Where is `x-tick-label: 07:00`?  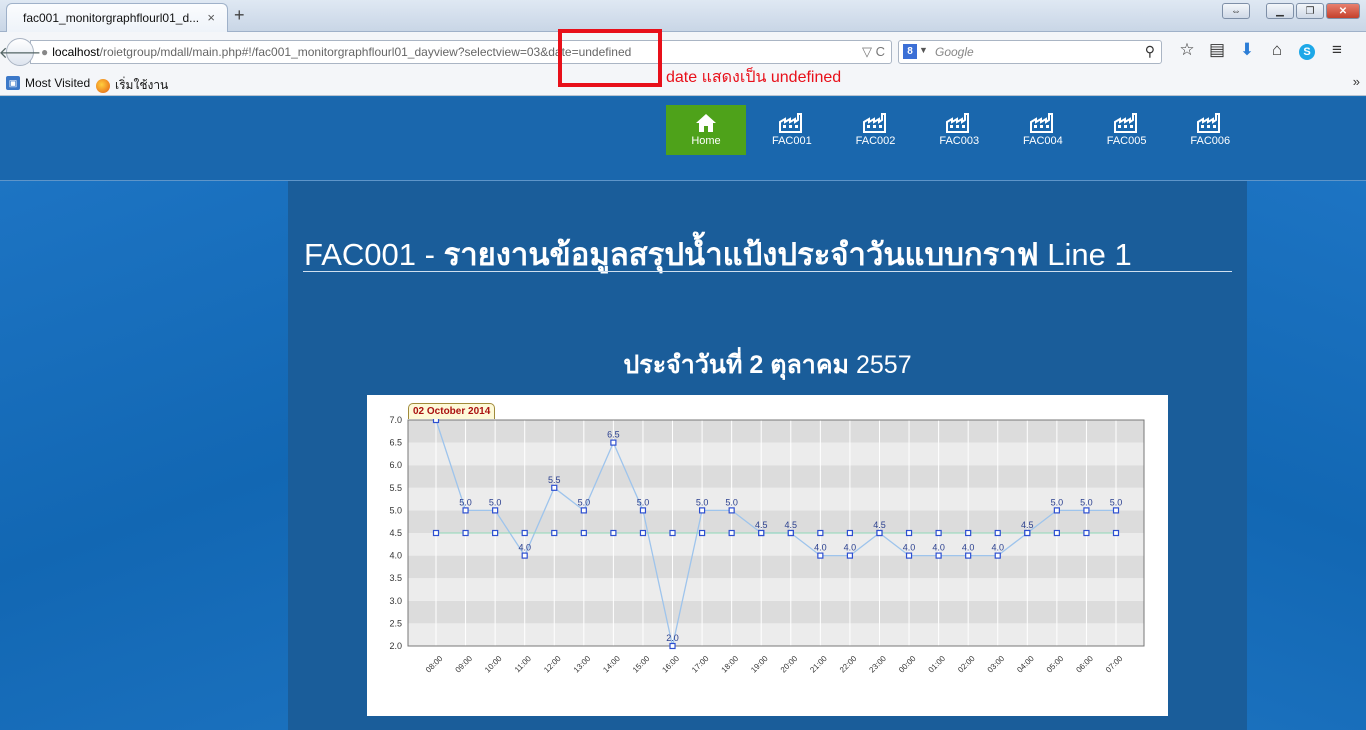 x-tick-label: 07:00 is located at coordinates (1114, 664).